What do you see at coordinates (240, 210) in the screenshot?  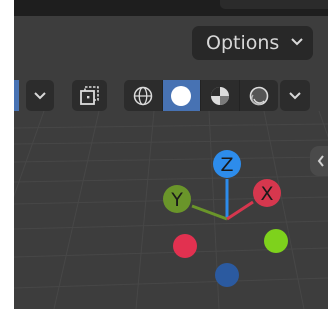 I see `x-axis-line` at bounding box center [240, 210].